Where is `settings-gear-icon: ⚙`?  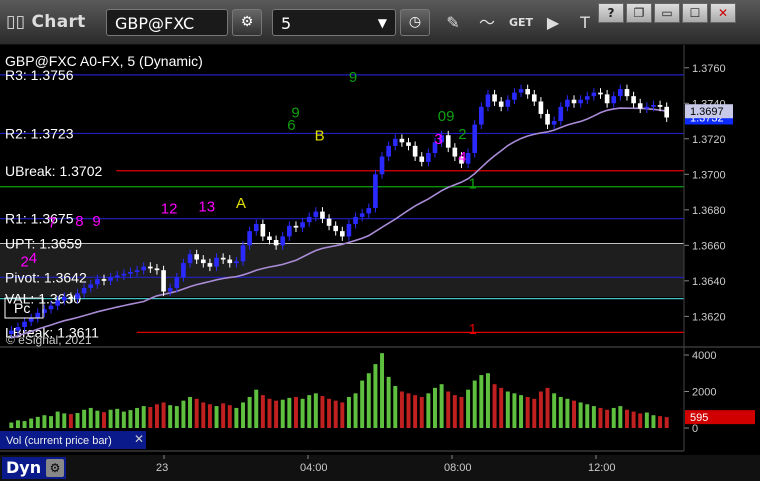 settings-gear-icon: ⚙ is located at coordinates (247, 22).